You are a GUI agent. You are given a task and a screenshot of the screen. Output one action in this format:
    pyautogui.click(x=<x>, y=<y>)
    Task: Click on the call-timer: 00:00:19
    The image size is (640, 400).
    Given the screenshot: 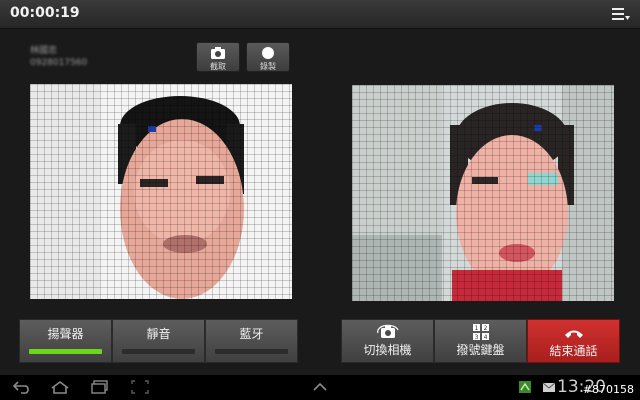 What is the action you would take?
    pyautogui.click(x=45, y=13)
    